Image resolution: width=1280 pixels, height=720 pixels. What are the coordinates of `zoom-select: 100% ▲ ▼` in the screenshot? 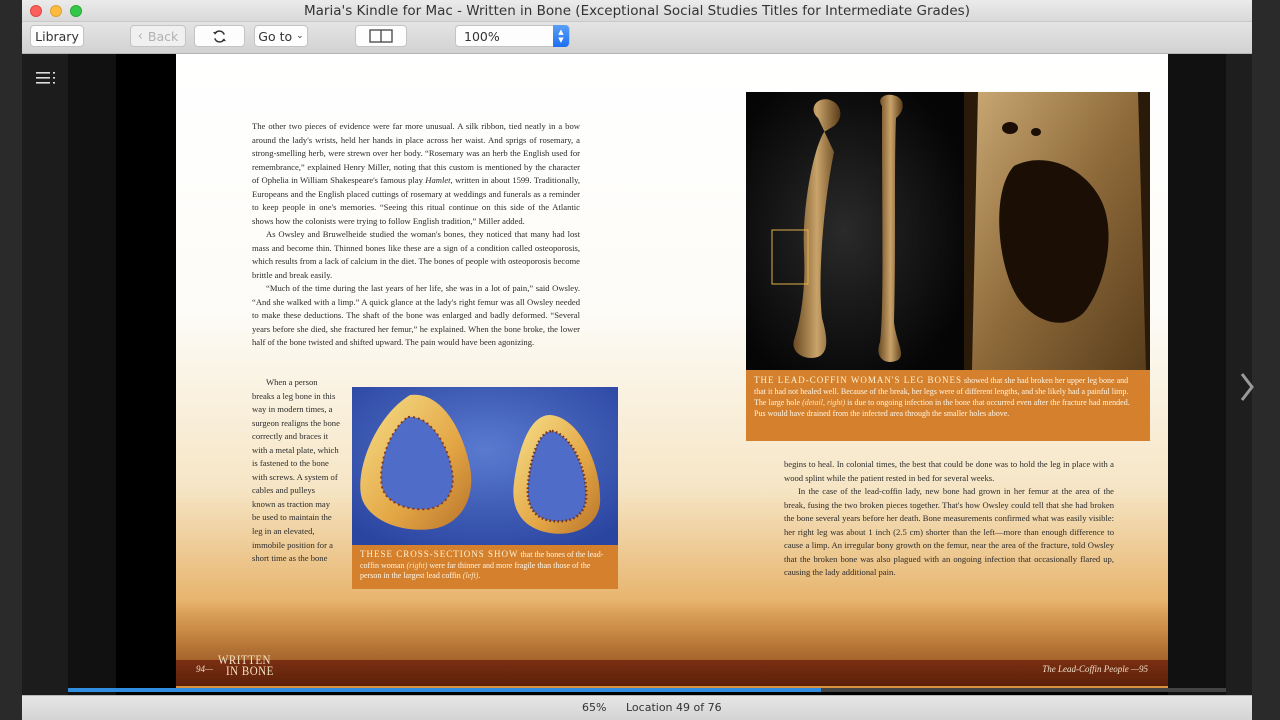 It's located at (512, 36).